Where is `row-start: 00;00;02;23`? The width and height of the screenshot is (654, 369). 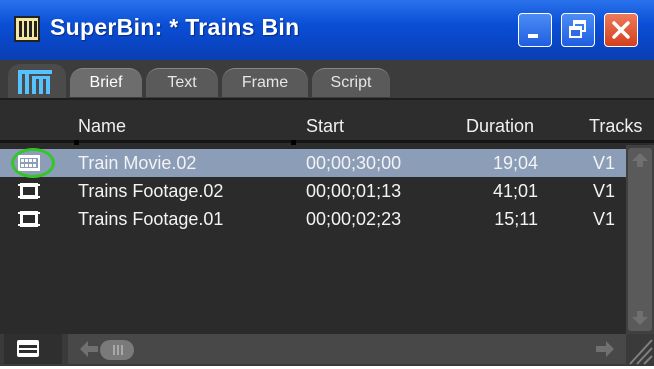 row-start: 00;00;02;23 is located at coordinates (354, 219).